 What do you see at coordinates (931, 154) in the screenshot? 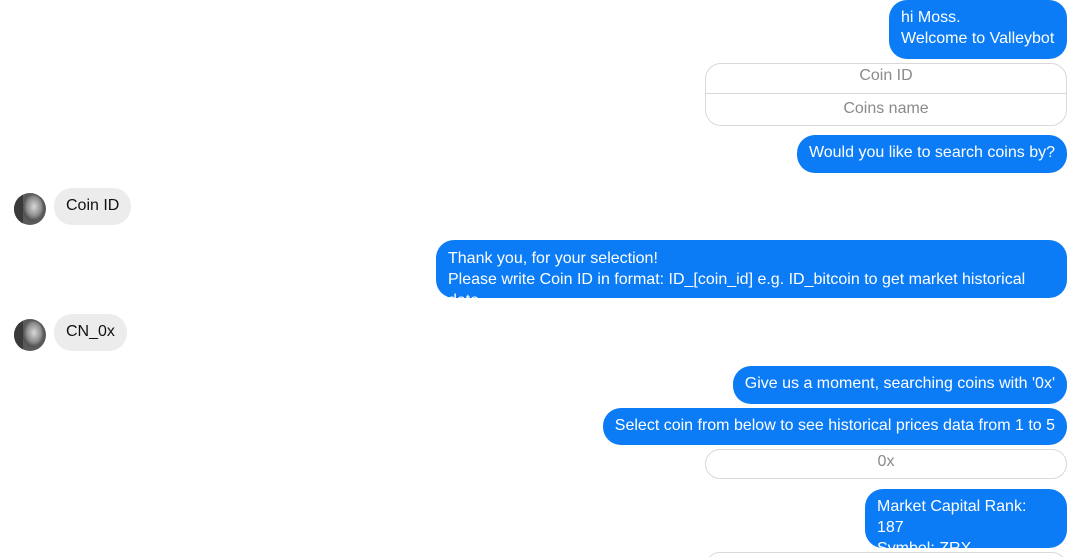
I see `bot-message-search-question: Would you like to search coins by?` at bounding box center [931, 154].